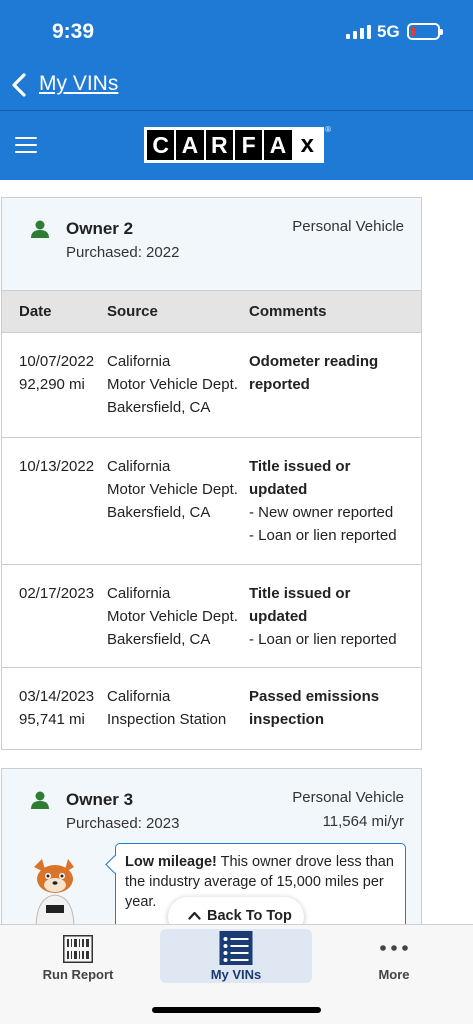  What do you see at coordinates (78, 949) in the screenshot?
I see `barcode-icon` at bounding box center [78, 949].